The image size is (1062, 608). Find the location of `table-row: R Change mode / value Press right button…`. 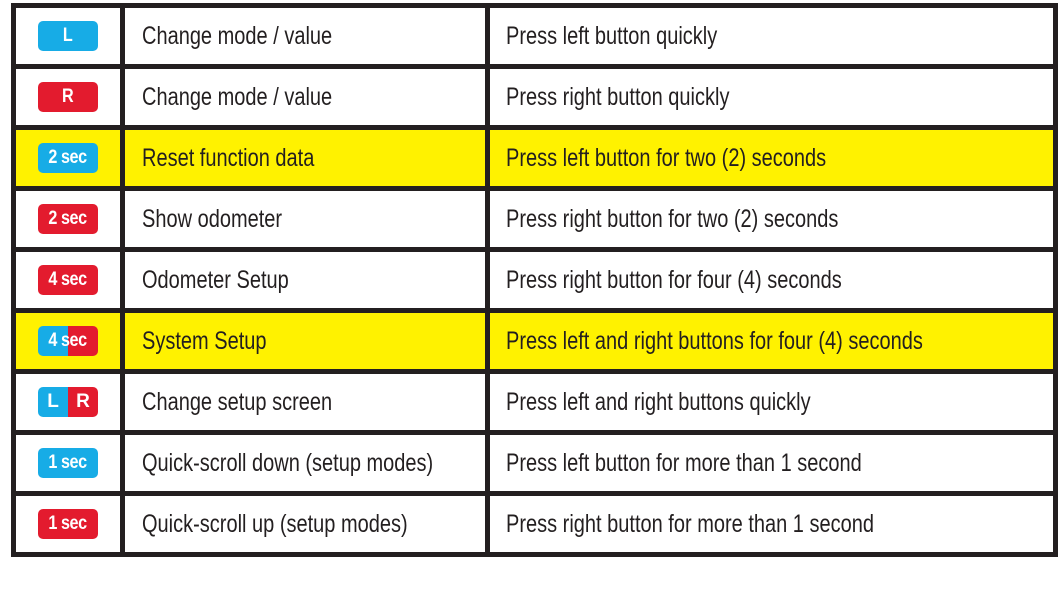

table-row: R Change mode / value Press right button… is located at coordinates (534, 97).